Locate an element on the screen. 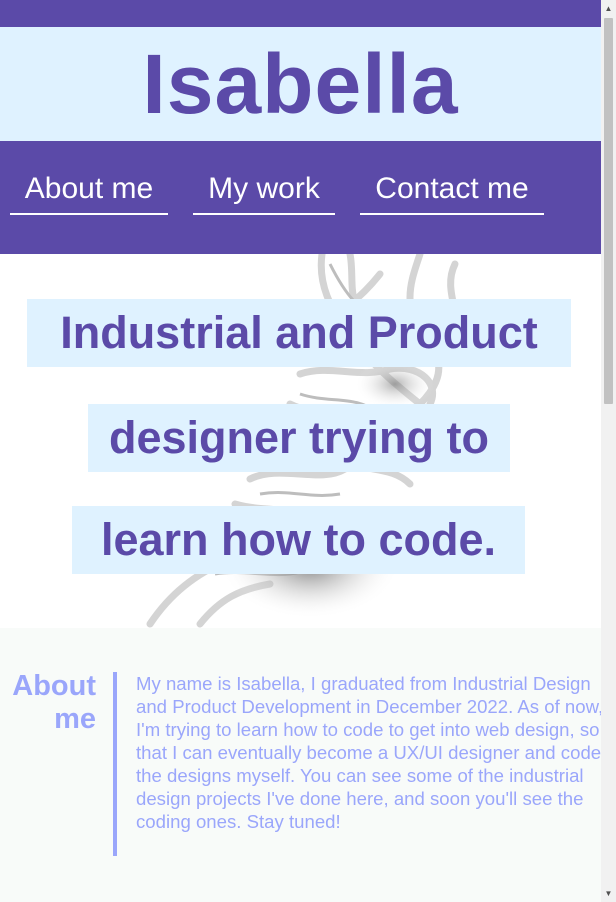 Image resolution: width=616 pixels, height=902 pixels. scrollbar-thumb is located at coordinates (608, 211).